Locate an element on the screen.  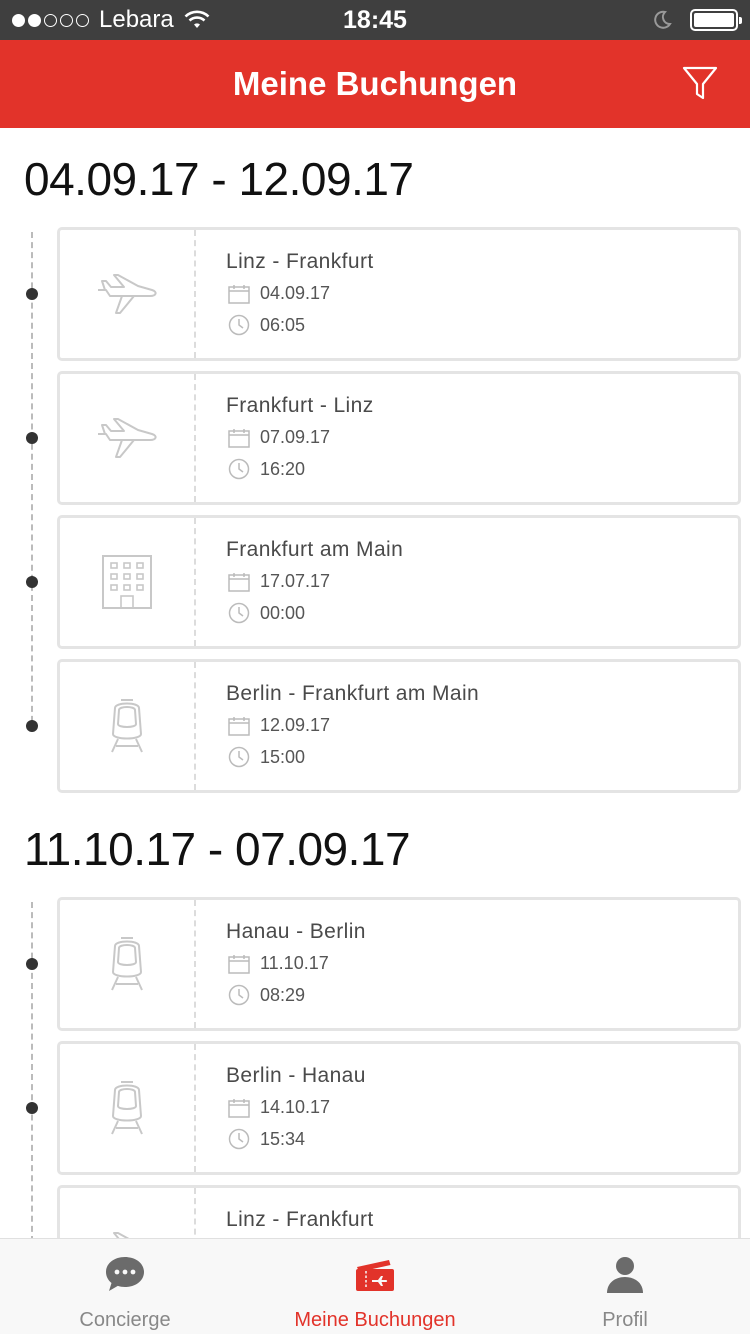
booking-date: 07.09.17 is located at coordinates (295, 437).